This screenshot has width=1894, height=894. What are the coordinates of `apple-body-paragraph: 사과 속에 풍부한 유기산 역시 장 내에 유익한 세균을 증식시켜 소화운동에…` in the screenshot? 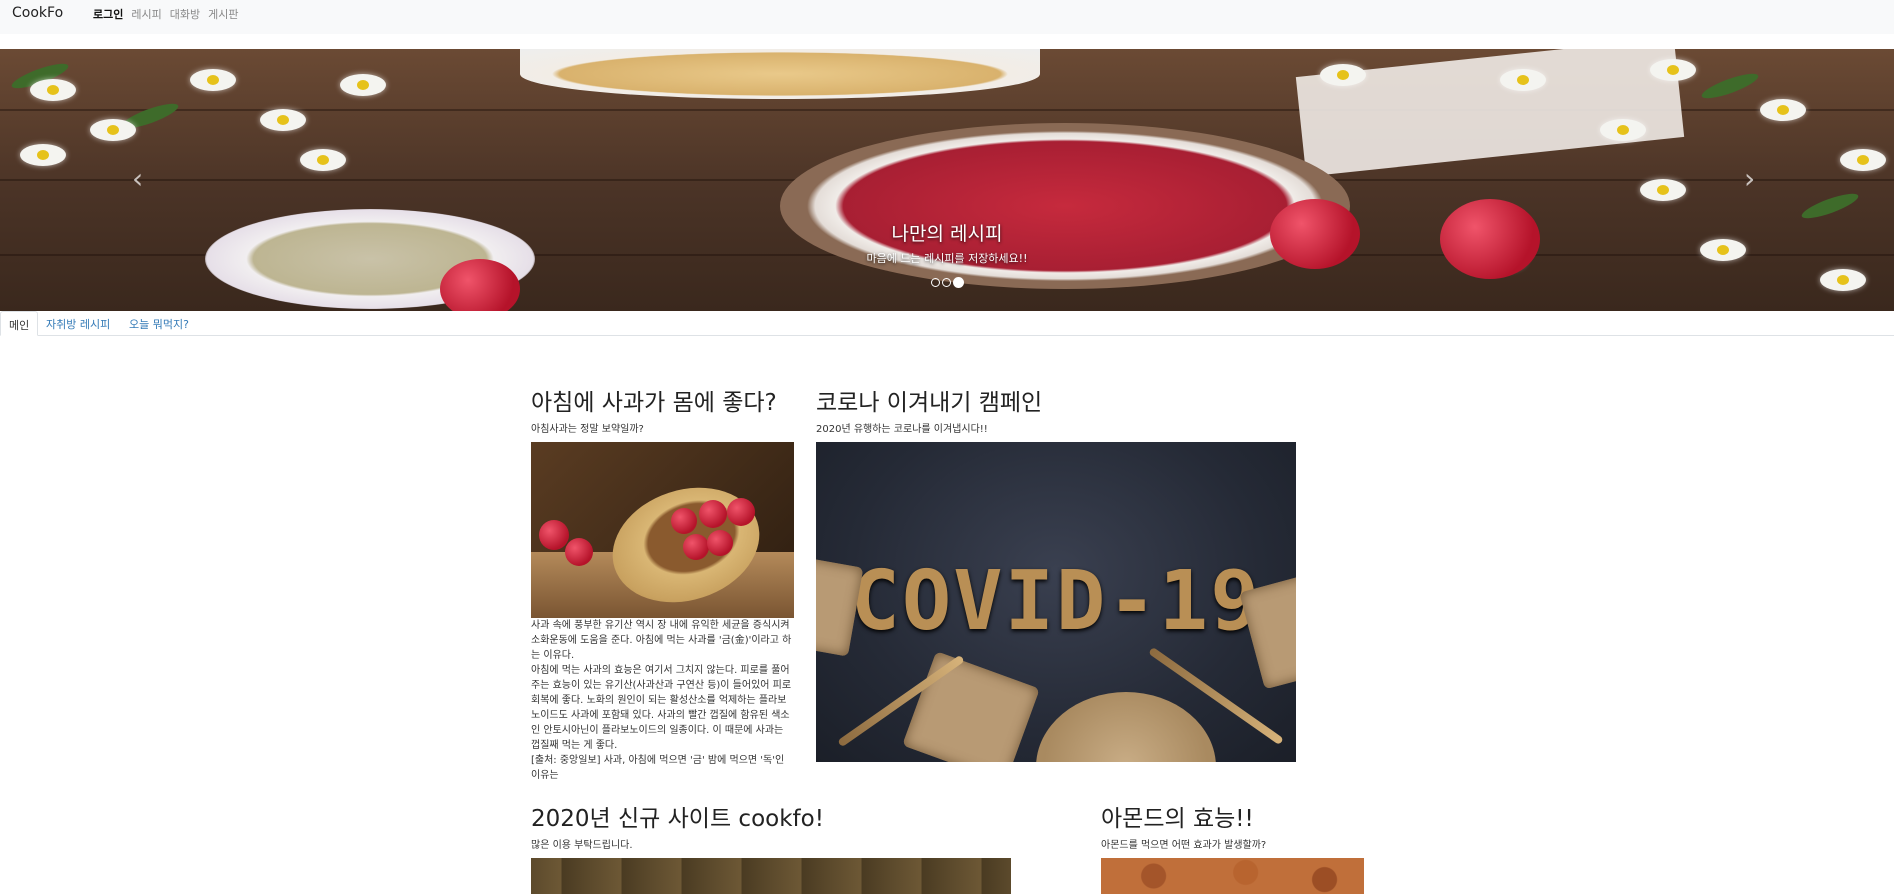 It's located at (661, 700).